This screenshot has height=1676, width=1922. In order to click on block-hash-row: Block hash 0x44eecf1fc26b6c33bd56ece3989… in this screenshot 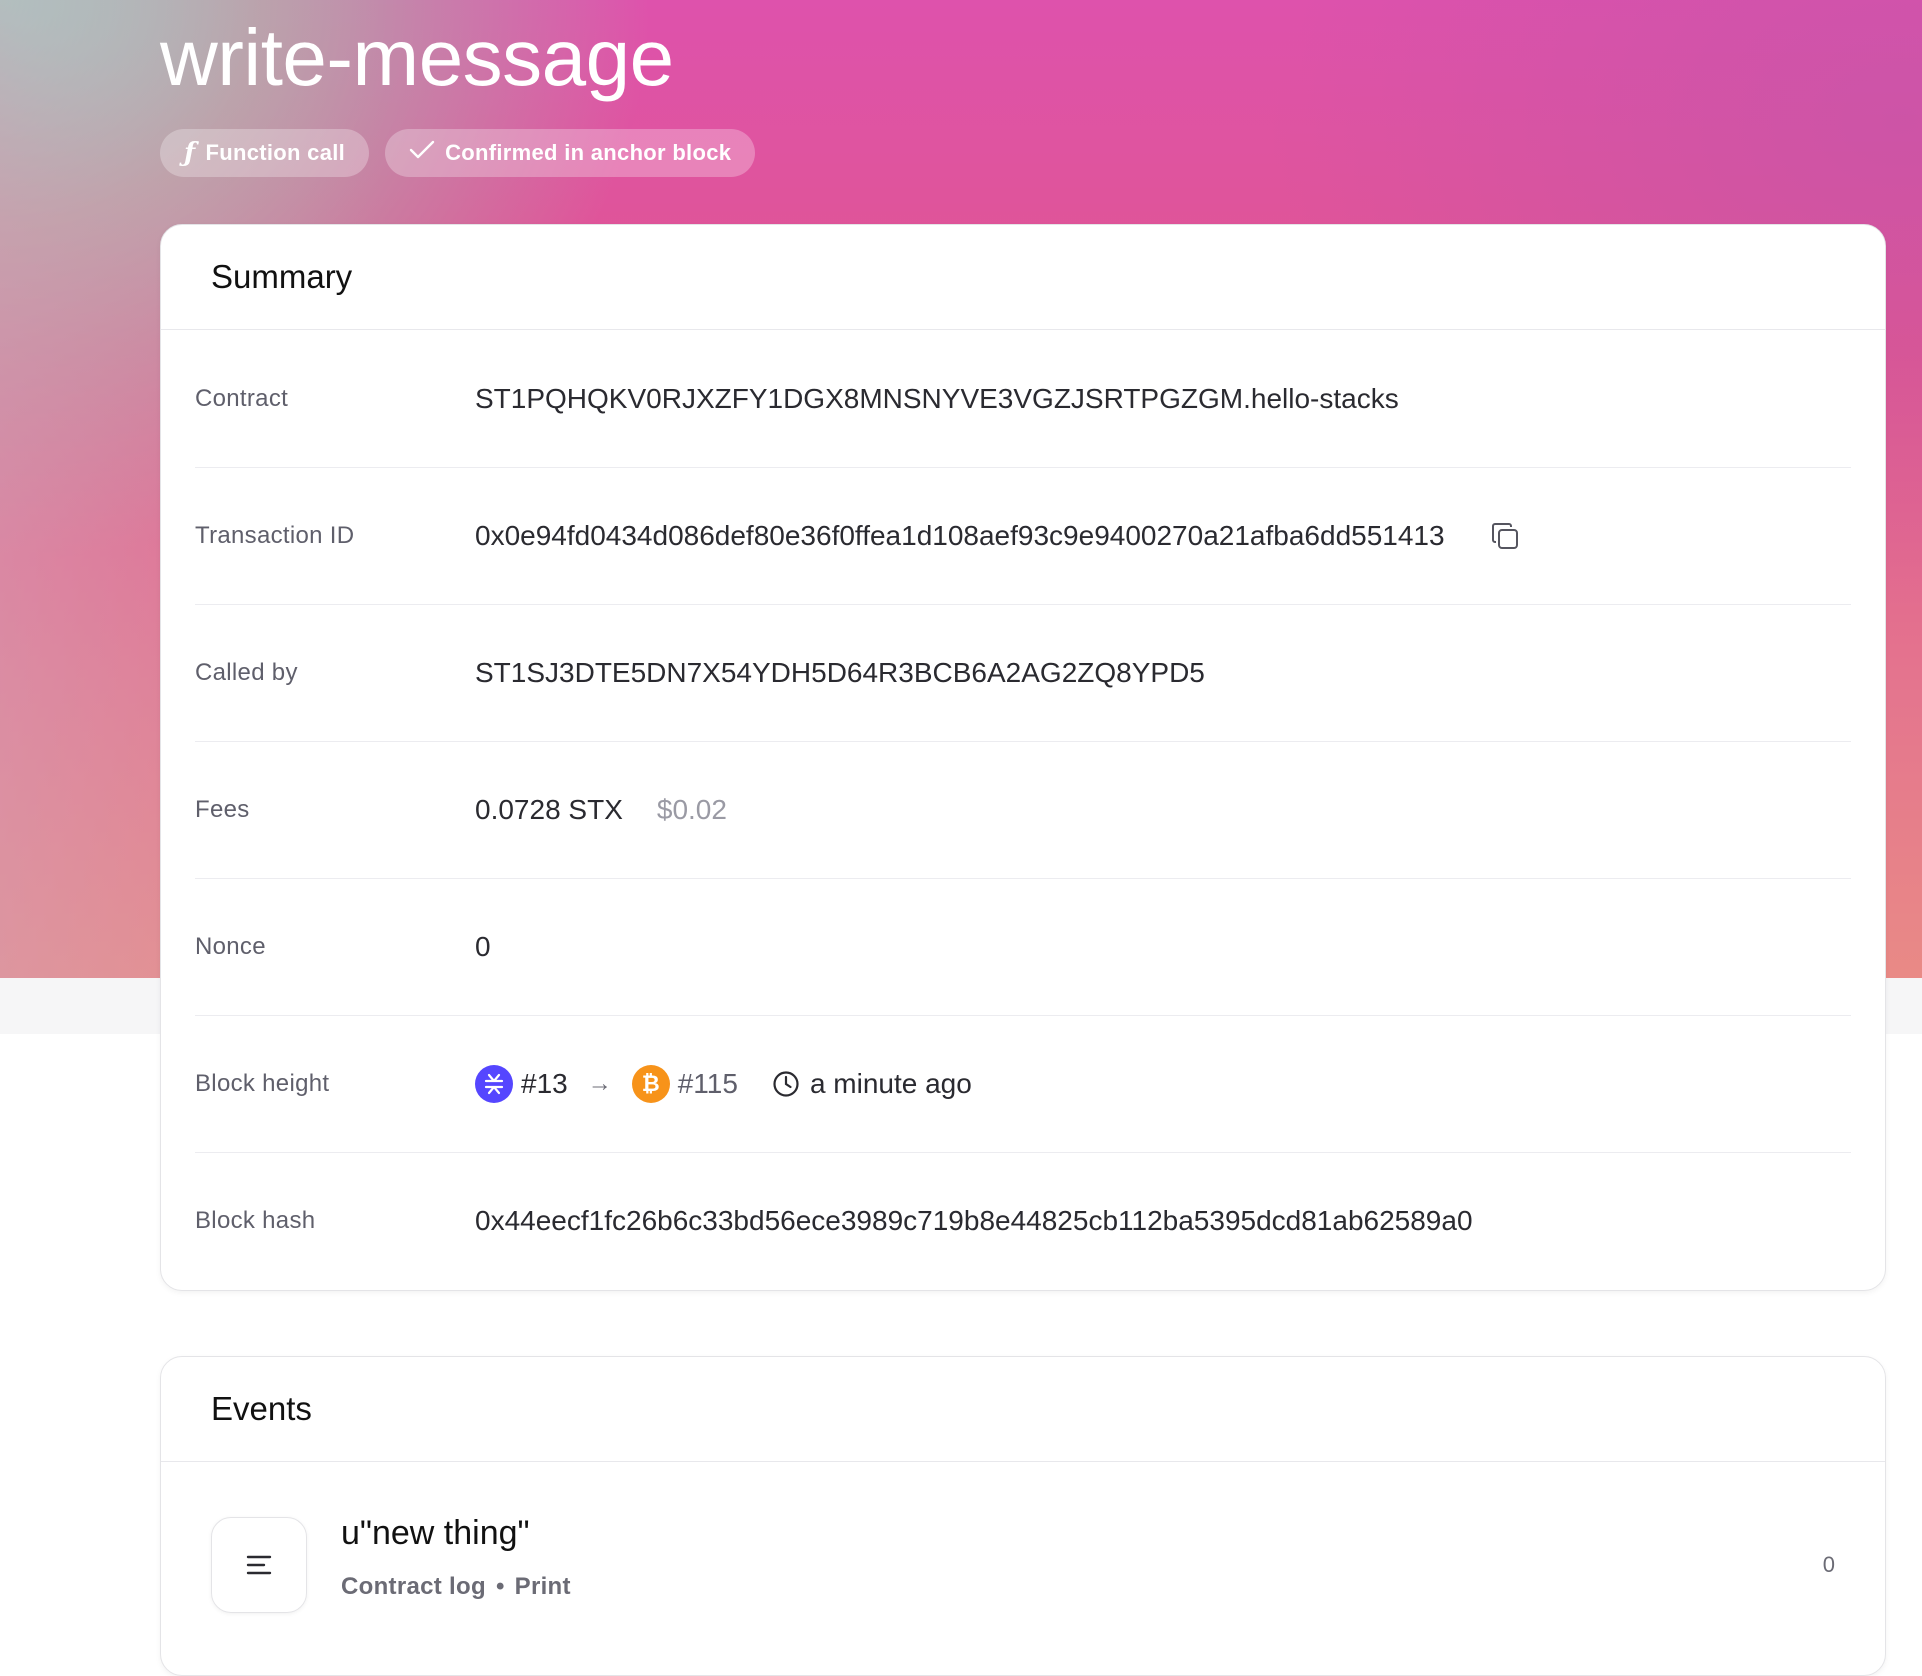, I will do `click(1023, 1220)`.